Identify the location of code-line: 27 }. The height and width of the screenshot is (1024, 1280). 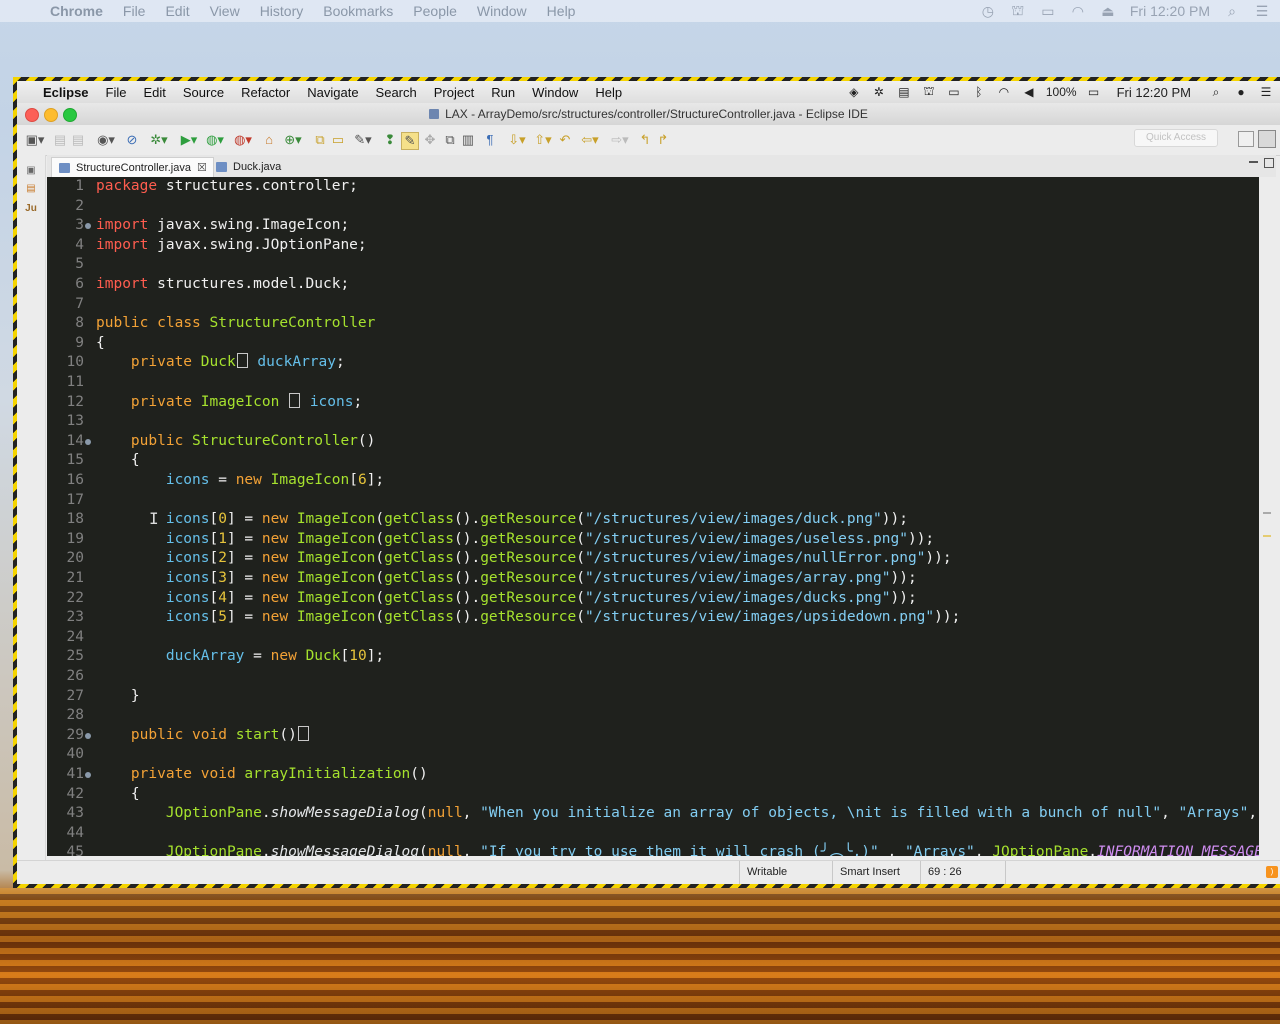
(653, 697).